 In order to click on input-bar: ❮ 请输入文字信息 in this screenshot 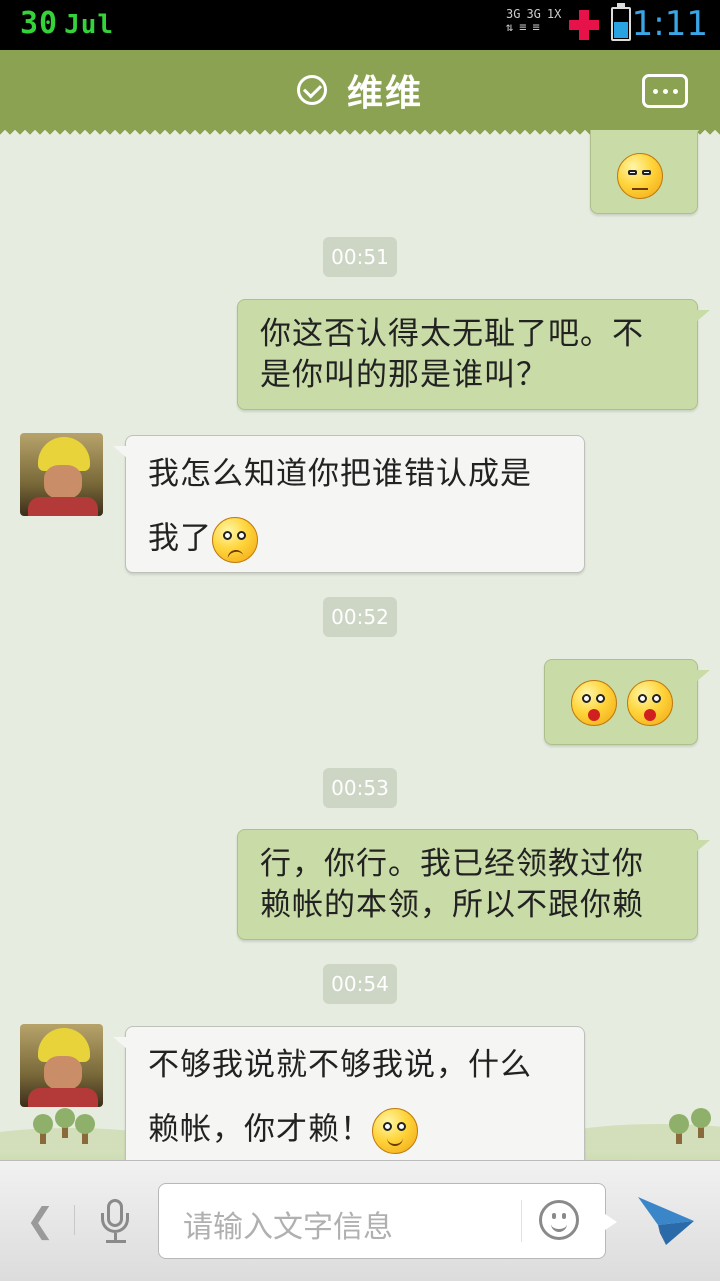, I will do `click(360, 1220)`.